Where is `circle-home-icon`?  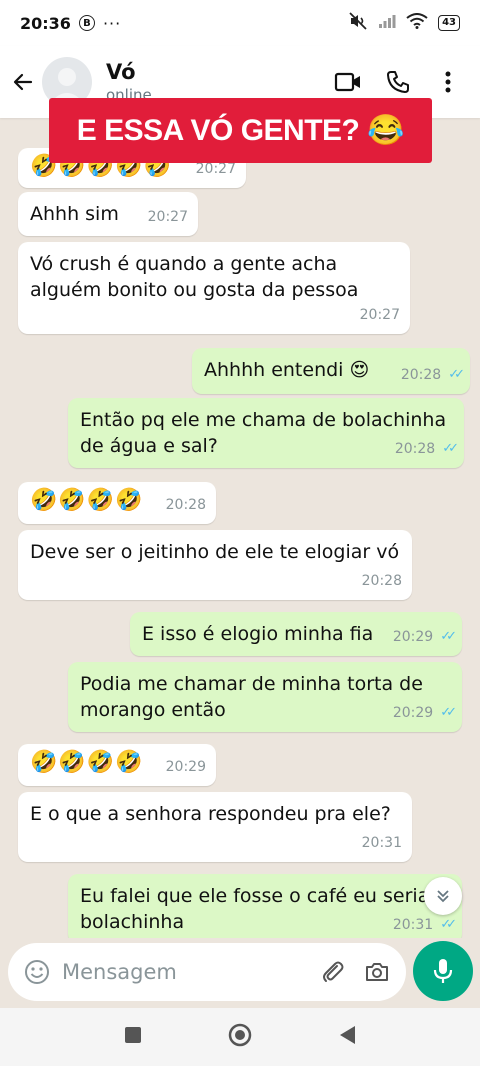 circle-home-icon is located at coordinates (240, 1035).